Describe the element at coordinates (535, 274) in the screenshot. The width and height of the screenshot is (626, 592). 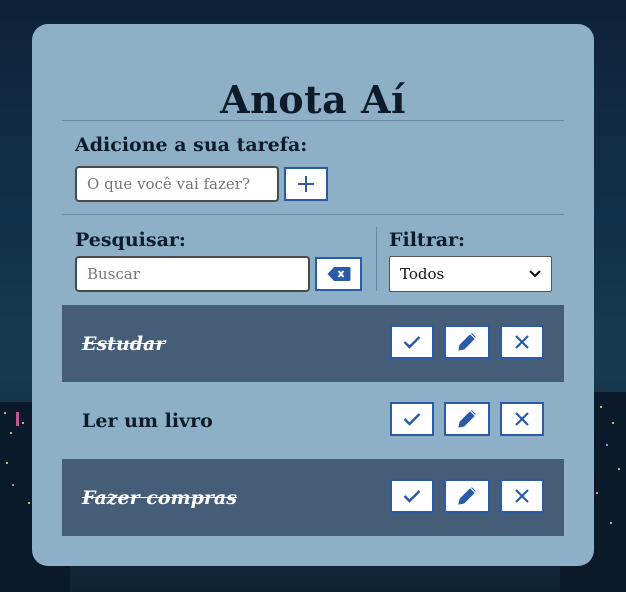
I see `chevron-down-icon` at that location.